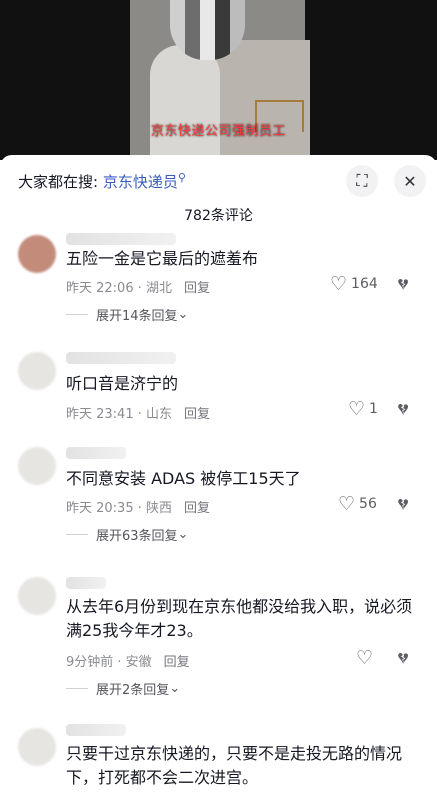 This screenshot has width=437, height=800. Describe the element at coordinates (119, 414) in the screenshot. I see `comment-time: 昨天 23:41 · 山东` at that location.